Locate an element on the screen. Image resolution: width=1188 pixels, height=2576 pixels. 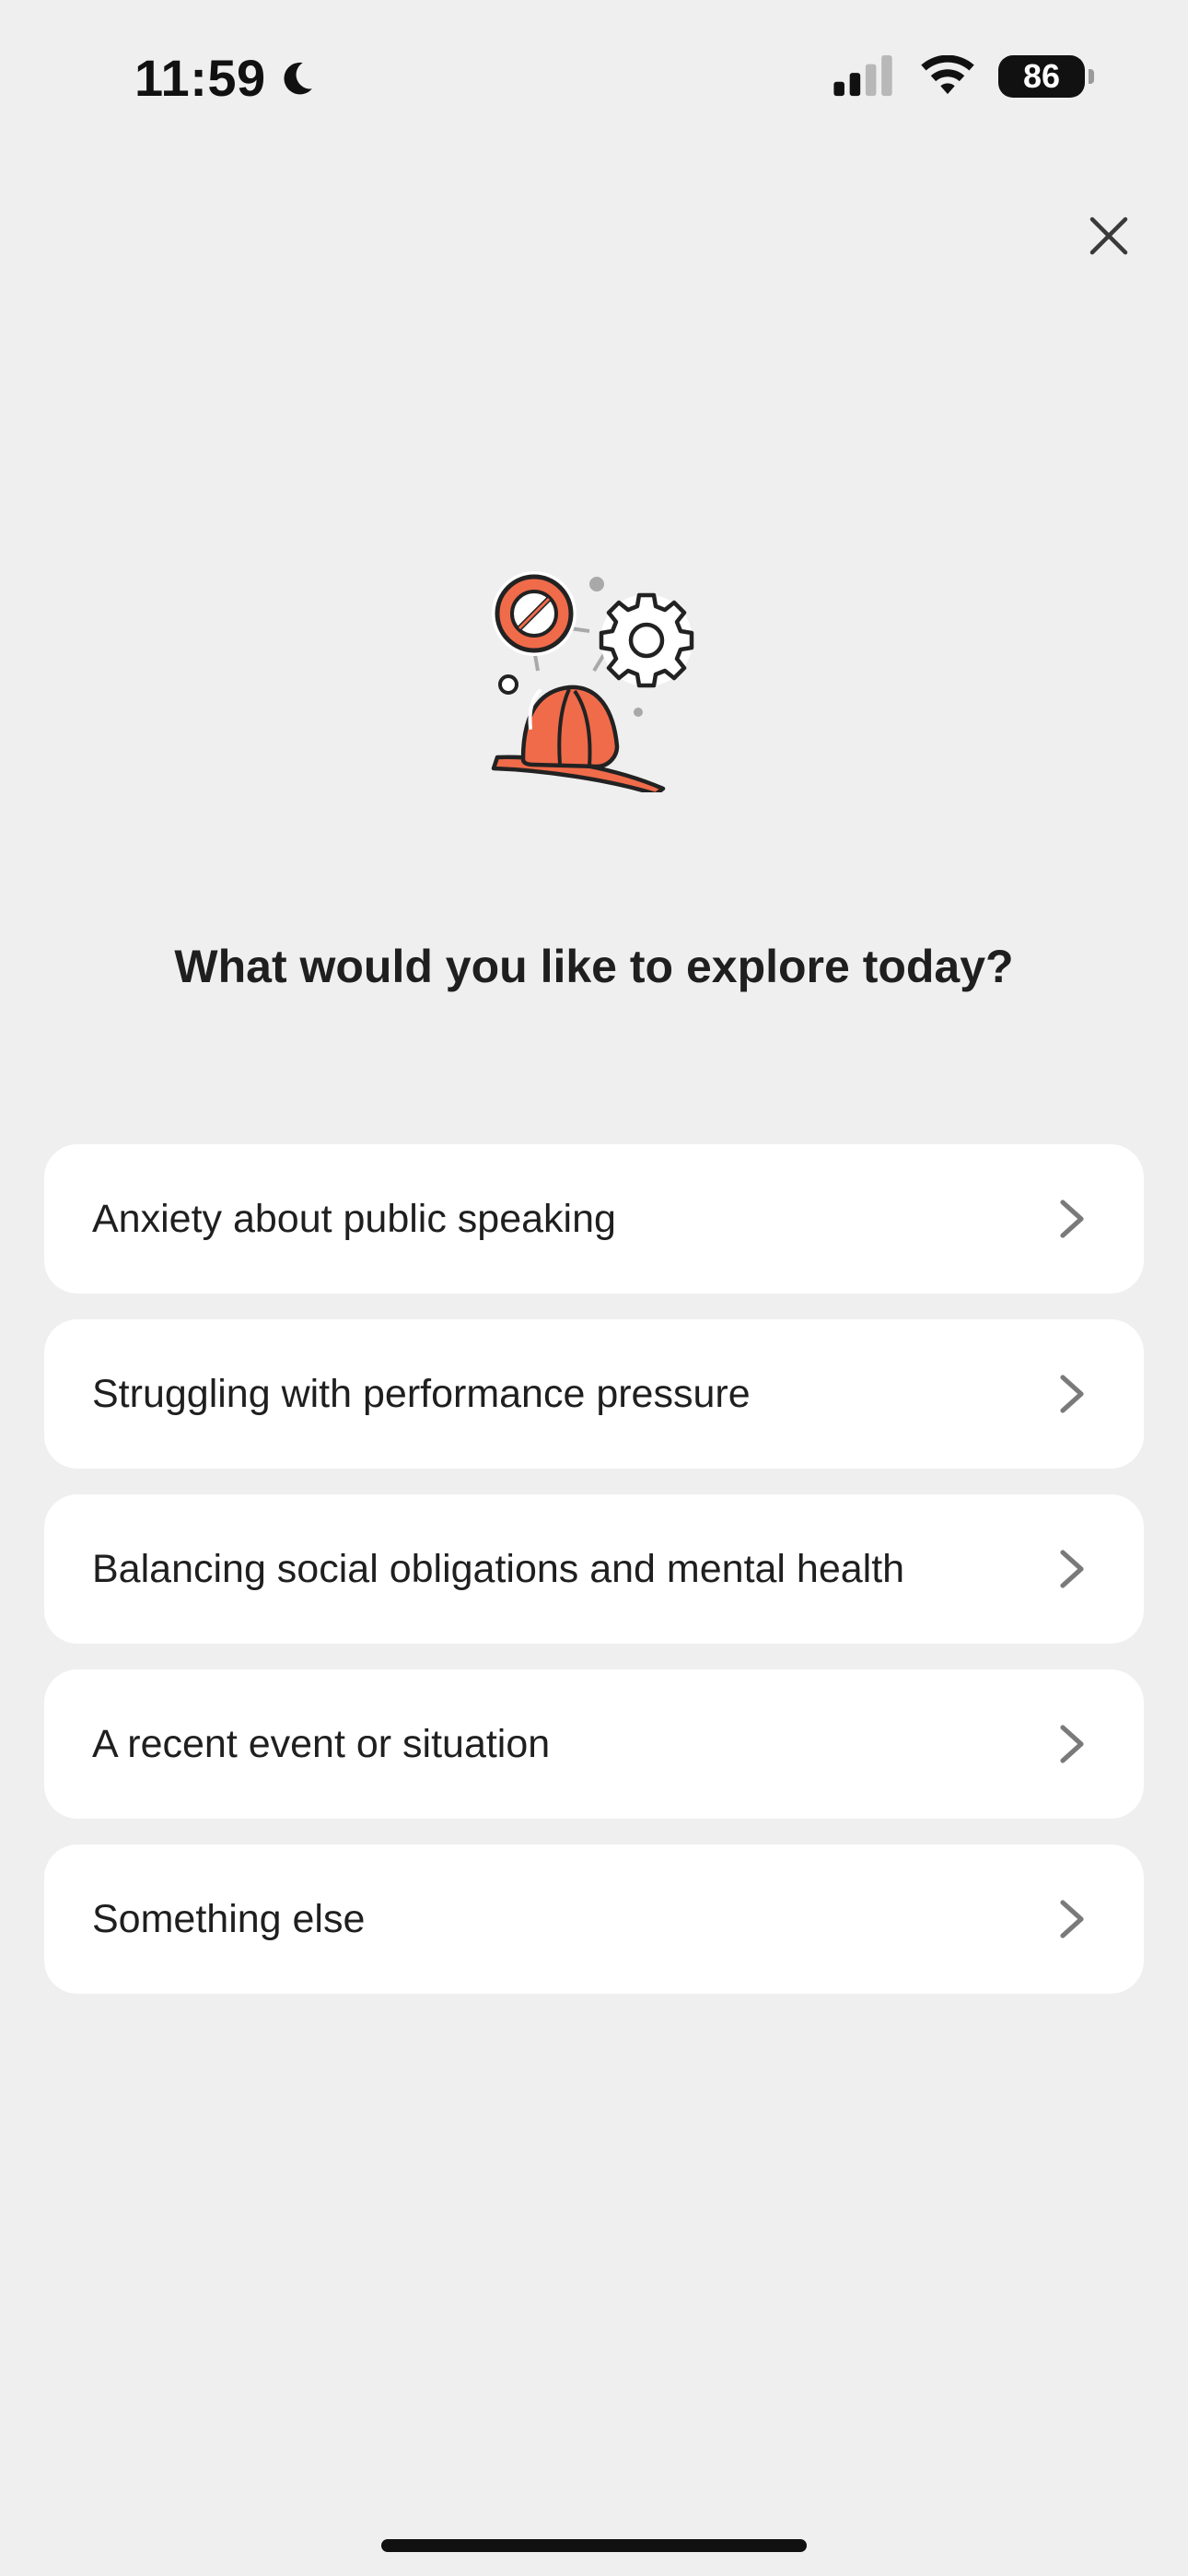
status-bar-indicators: 86 is located at coordinates (962, 76).